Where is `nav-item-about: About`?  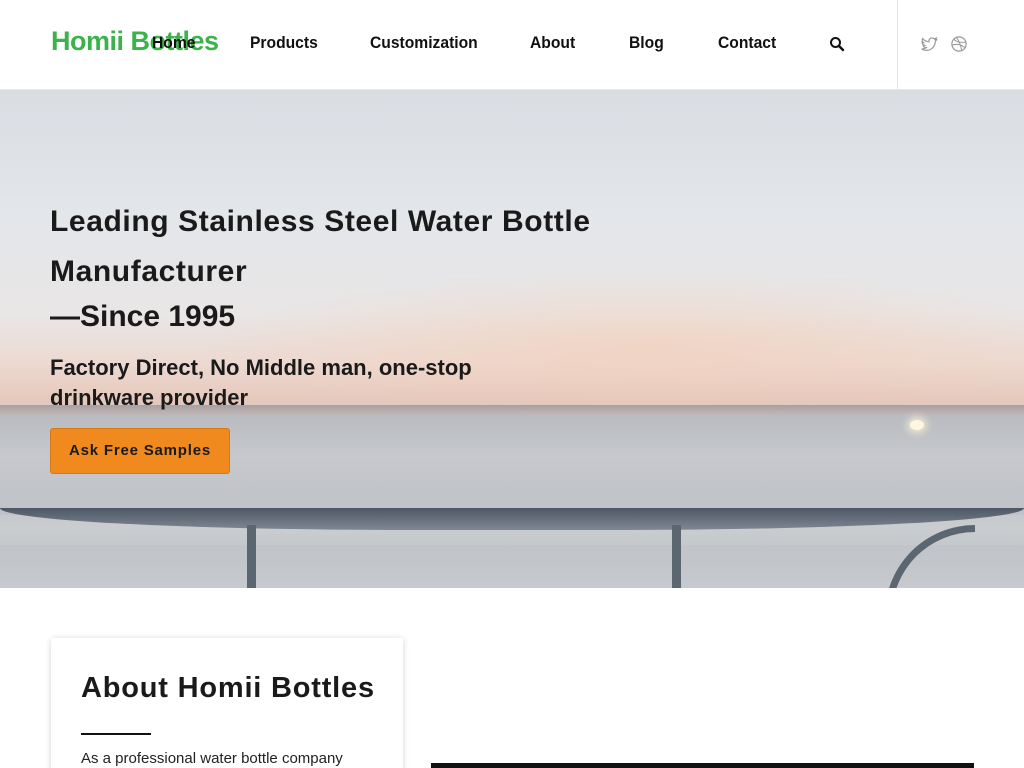
nav-item-about: About is located at coordinates (552, 43).